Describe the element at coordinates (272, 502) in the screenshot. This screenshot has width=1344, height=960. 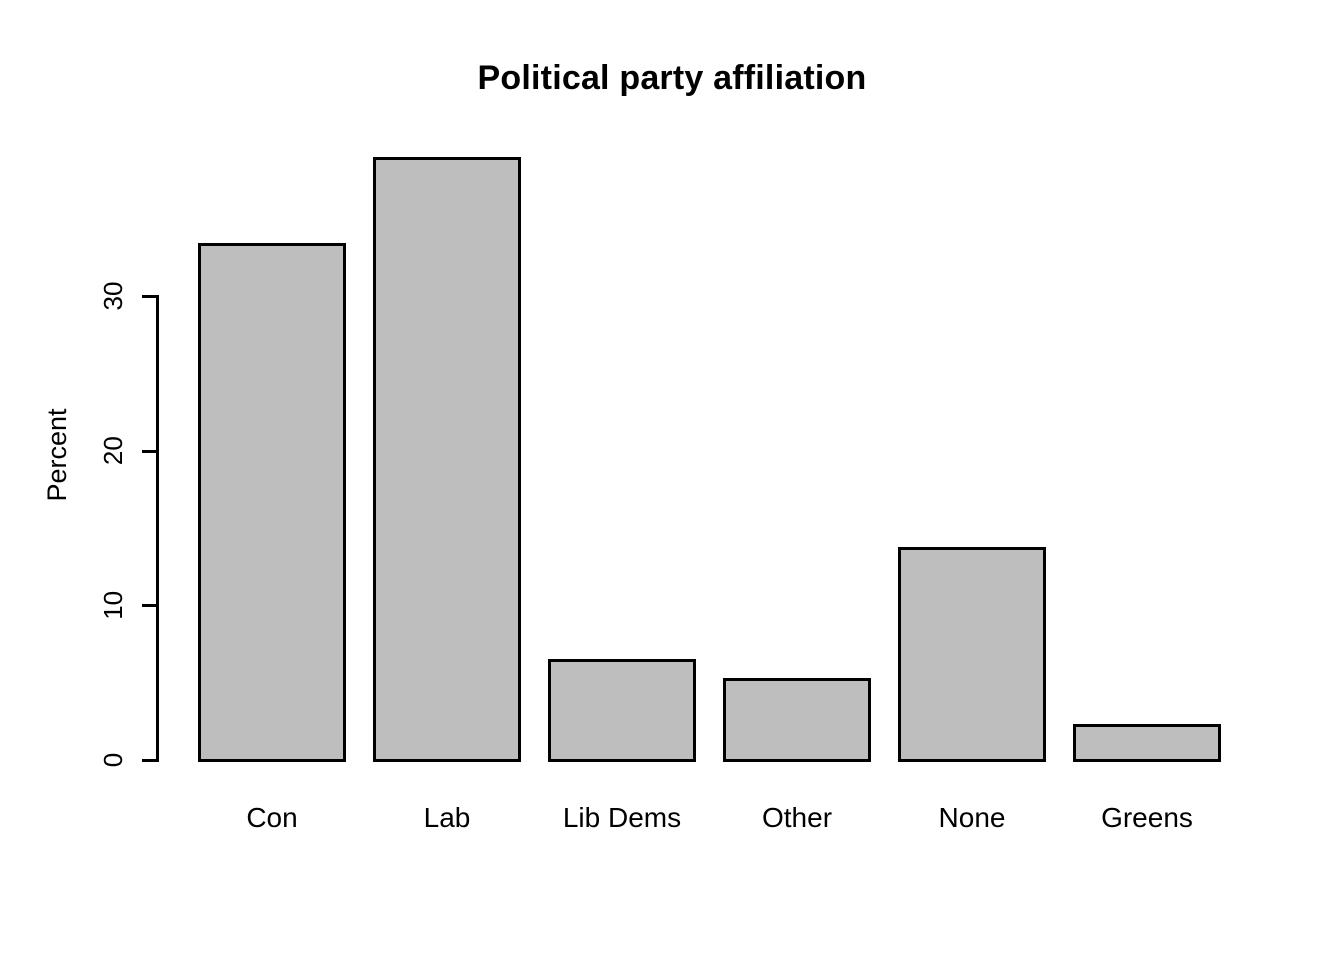
I see `bar-con` at that location.